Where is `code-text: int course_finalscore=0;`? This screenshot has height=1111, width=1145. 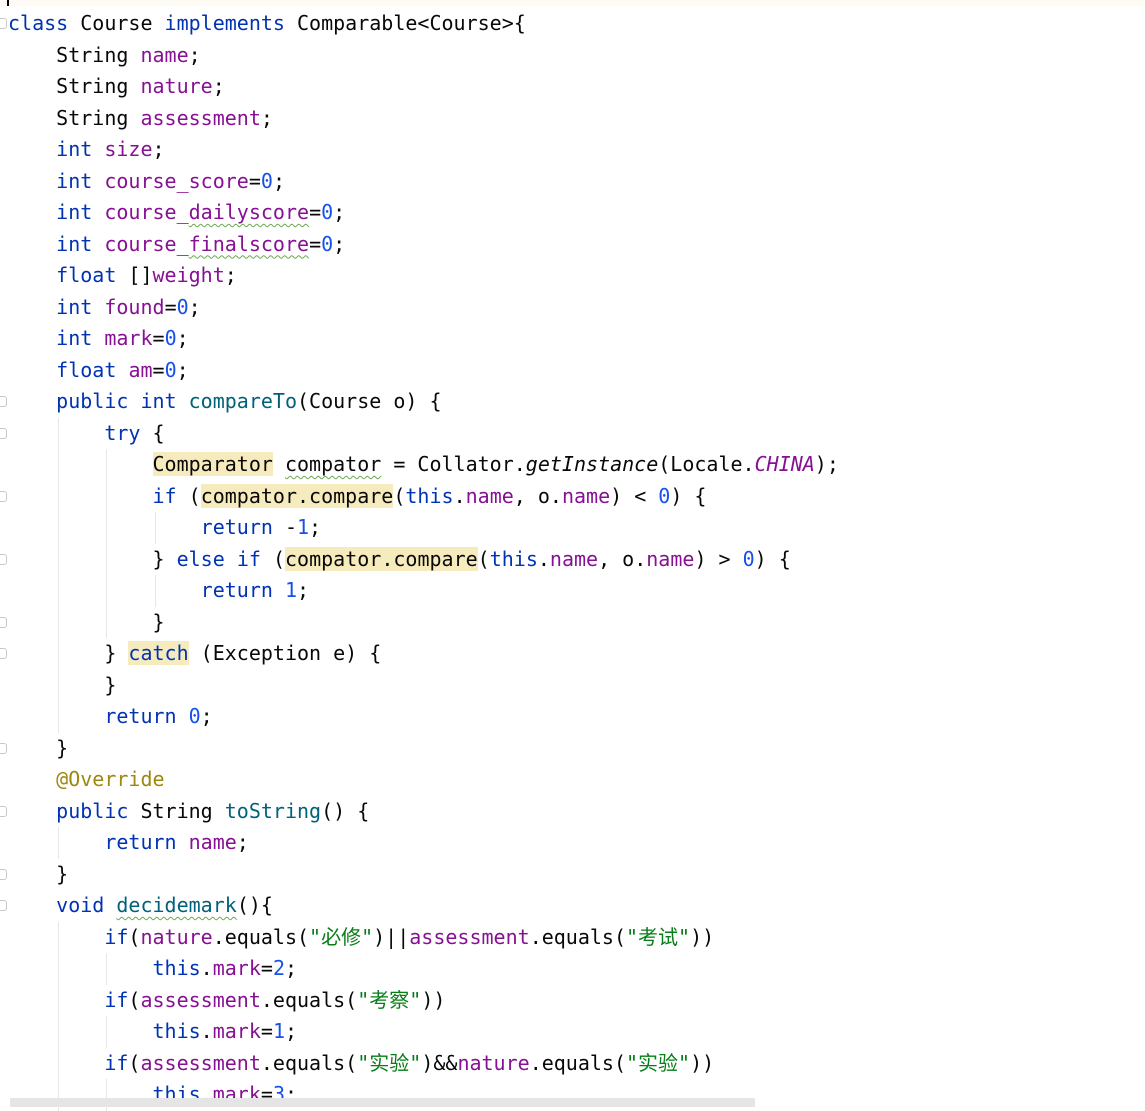 code-text: int course_finalscore=0; is located at coordinates (176, 245).